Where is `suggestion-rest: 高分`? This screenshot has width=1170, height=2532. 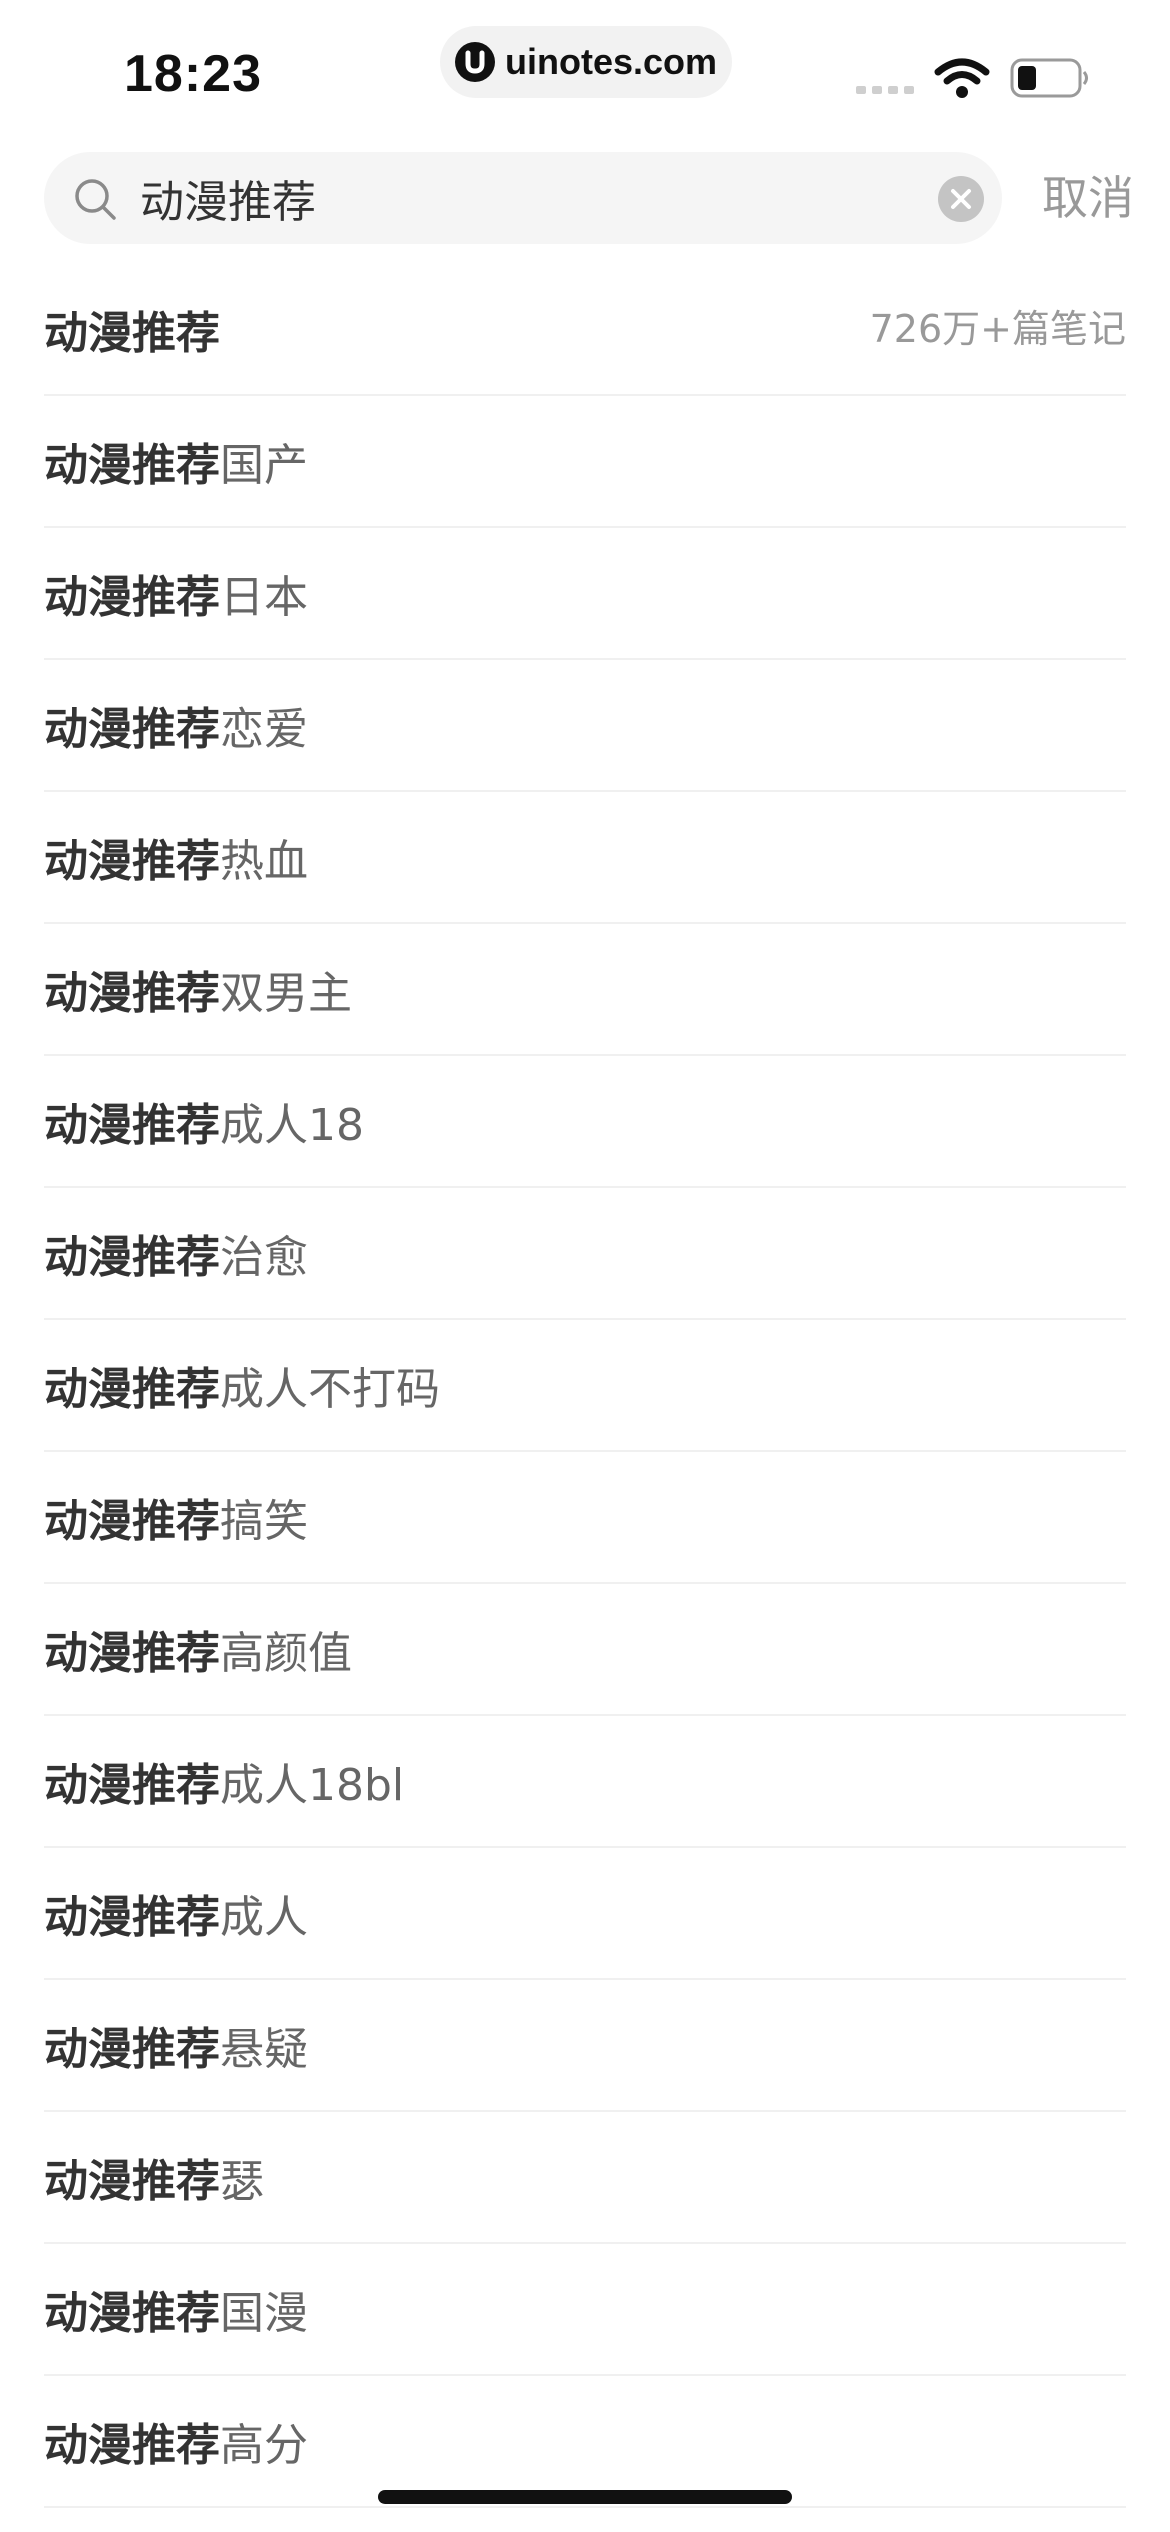
suggestion-rest: 高分 is located at coordinates (264, 2445).